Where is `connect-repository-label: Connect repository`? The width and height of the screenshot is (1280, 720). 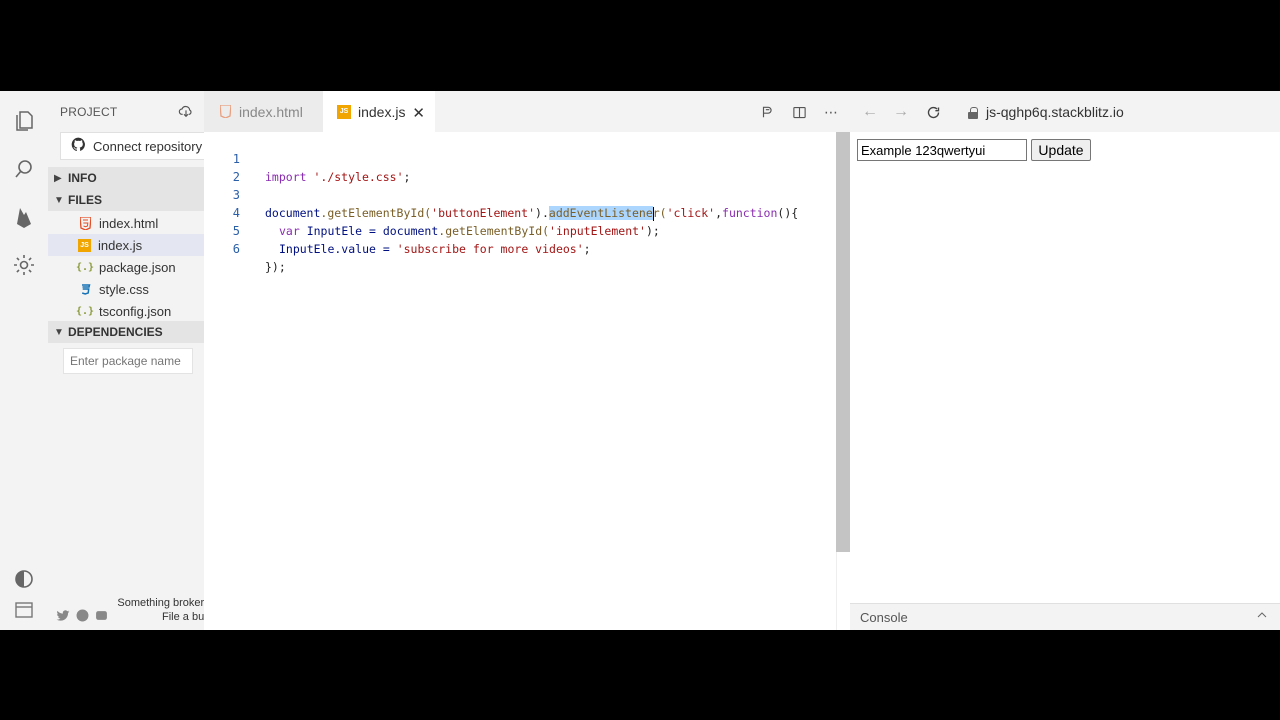 connect-repository-label: Connect repository is located at coordinates (148, 146).